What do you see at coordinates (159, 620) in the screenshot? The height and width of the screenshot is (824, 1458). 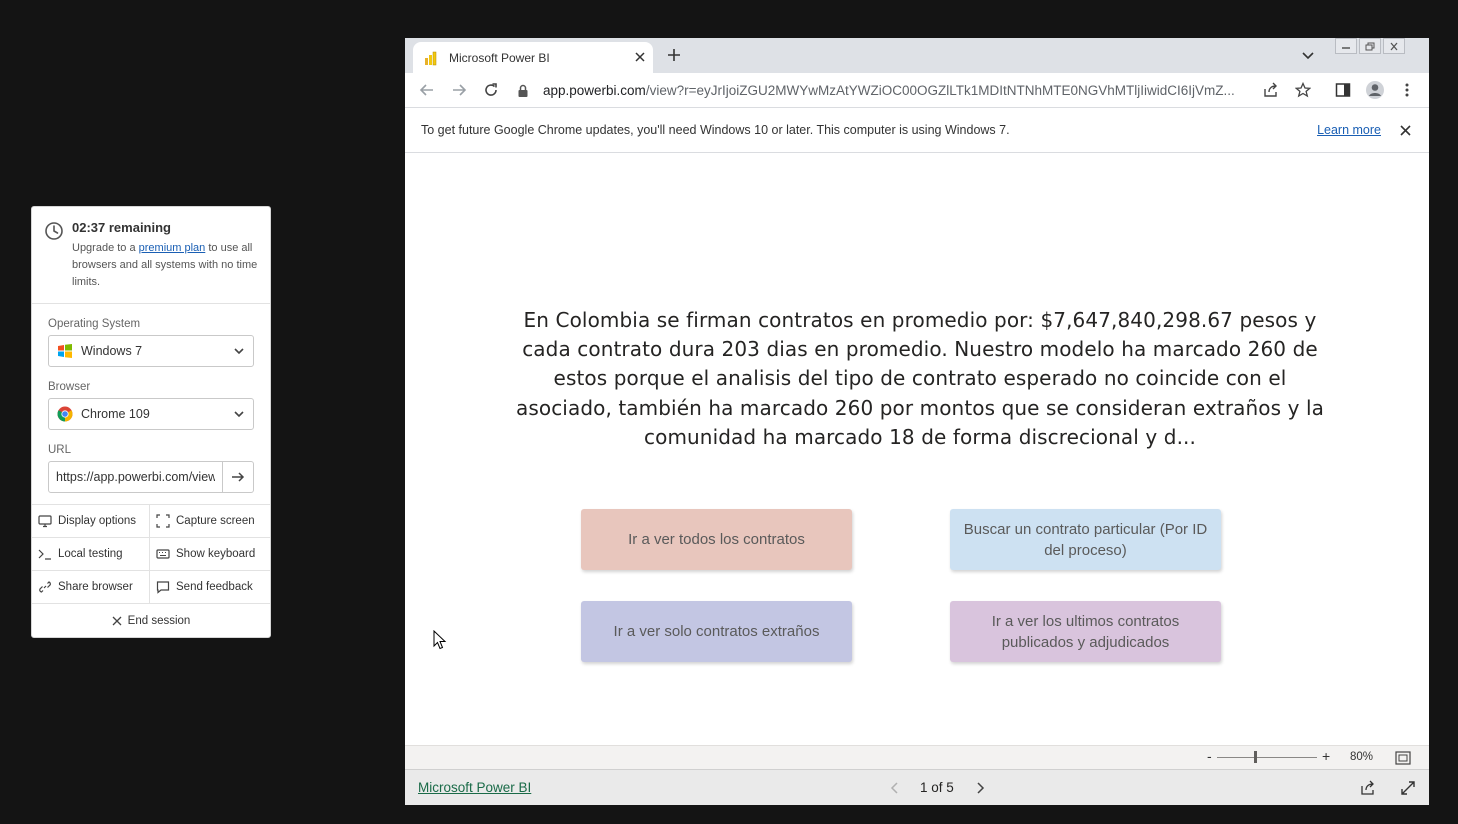 I see `end-session-label: End session` at bounding box center [159, 620].